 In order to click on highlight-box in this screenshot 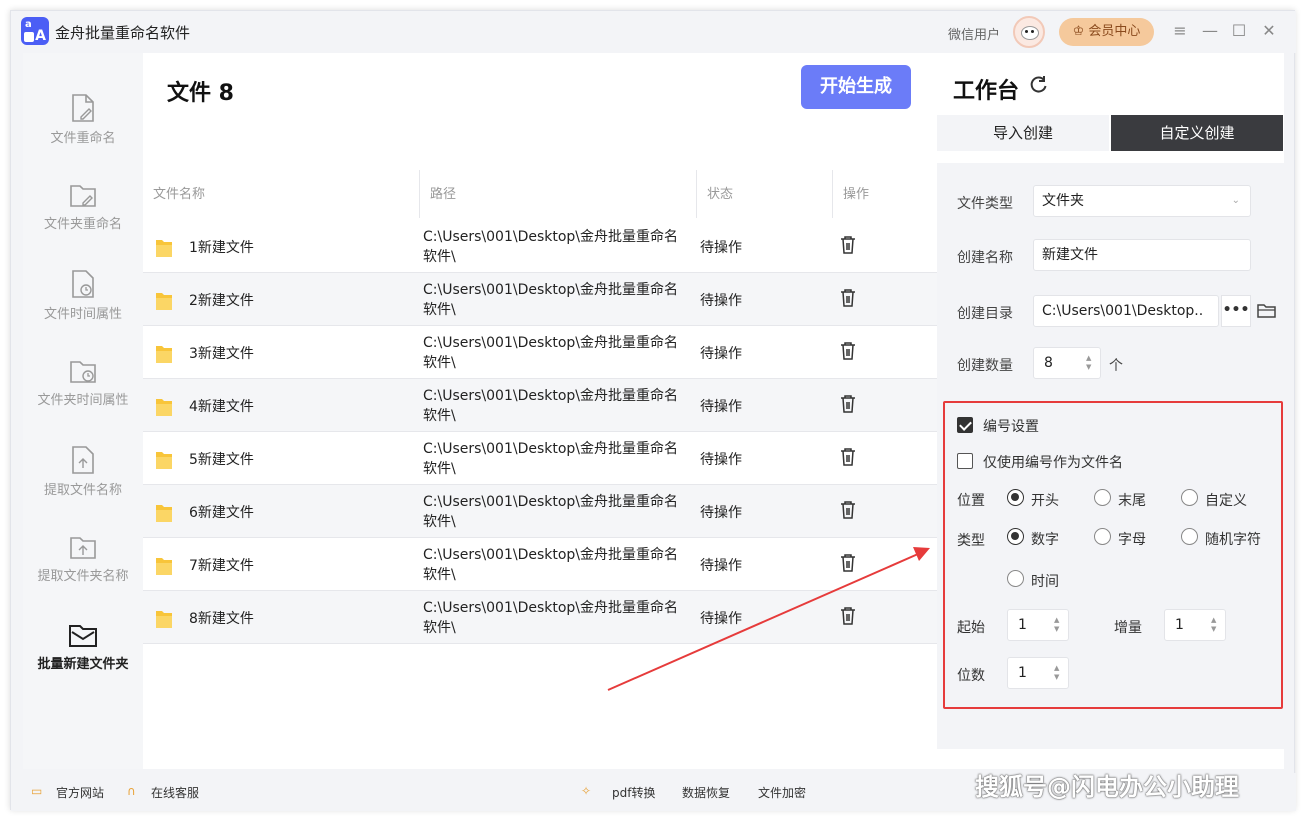, I will do `click(1113, 555)`.